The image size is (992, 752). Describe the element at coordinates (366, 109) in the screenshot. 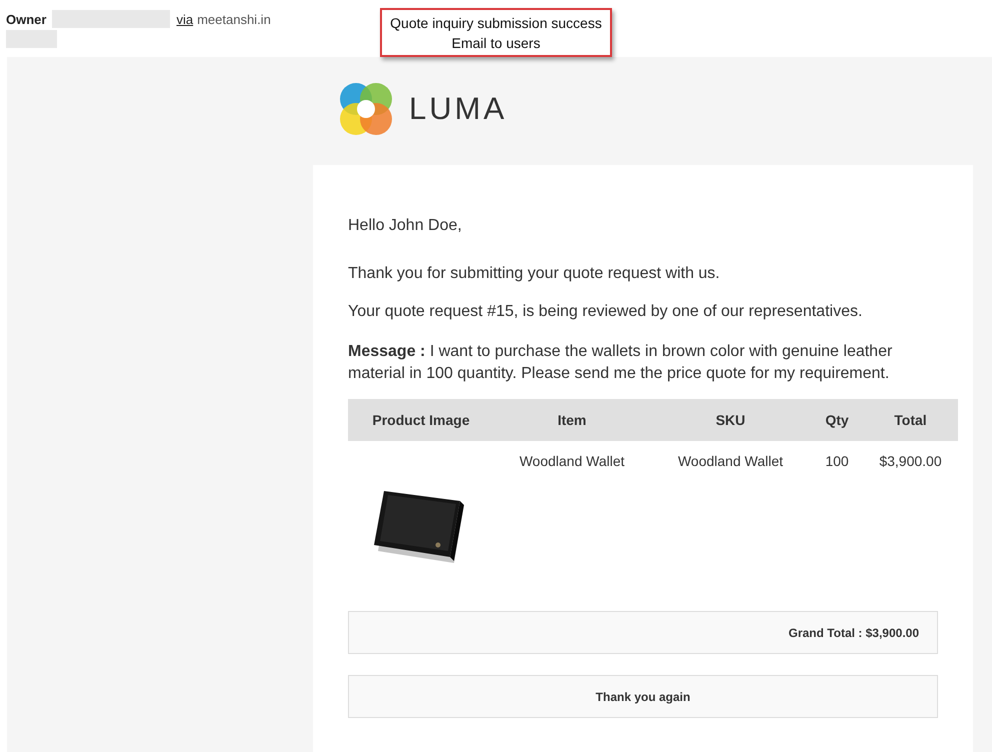

I see `logo-icon` at that location.